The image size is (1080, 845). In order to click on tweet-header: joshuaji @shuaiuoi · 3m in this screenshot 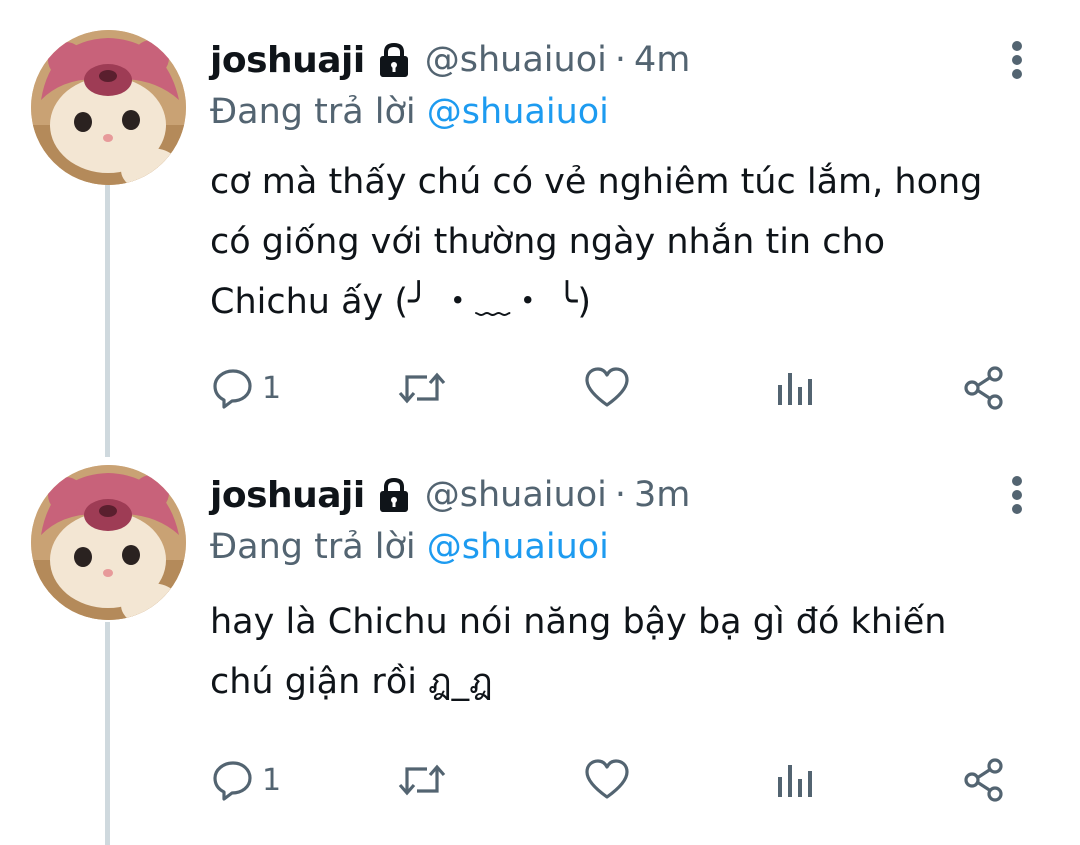, I will do `click(450, 495)`.